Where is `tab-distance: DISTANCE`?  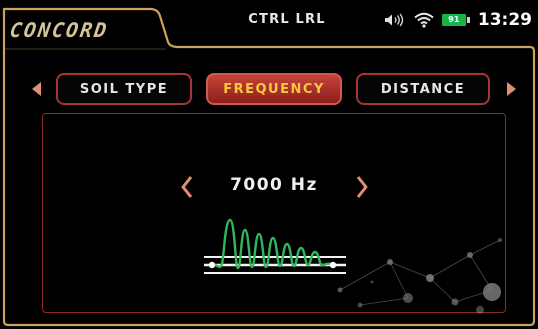 tab-distance: DISTANCE is located at coordinates (423, 89).